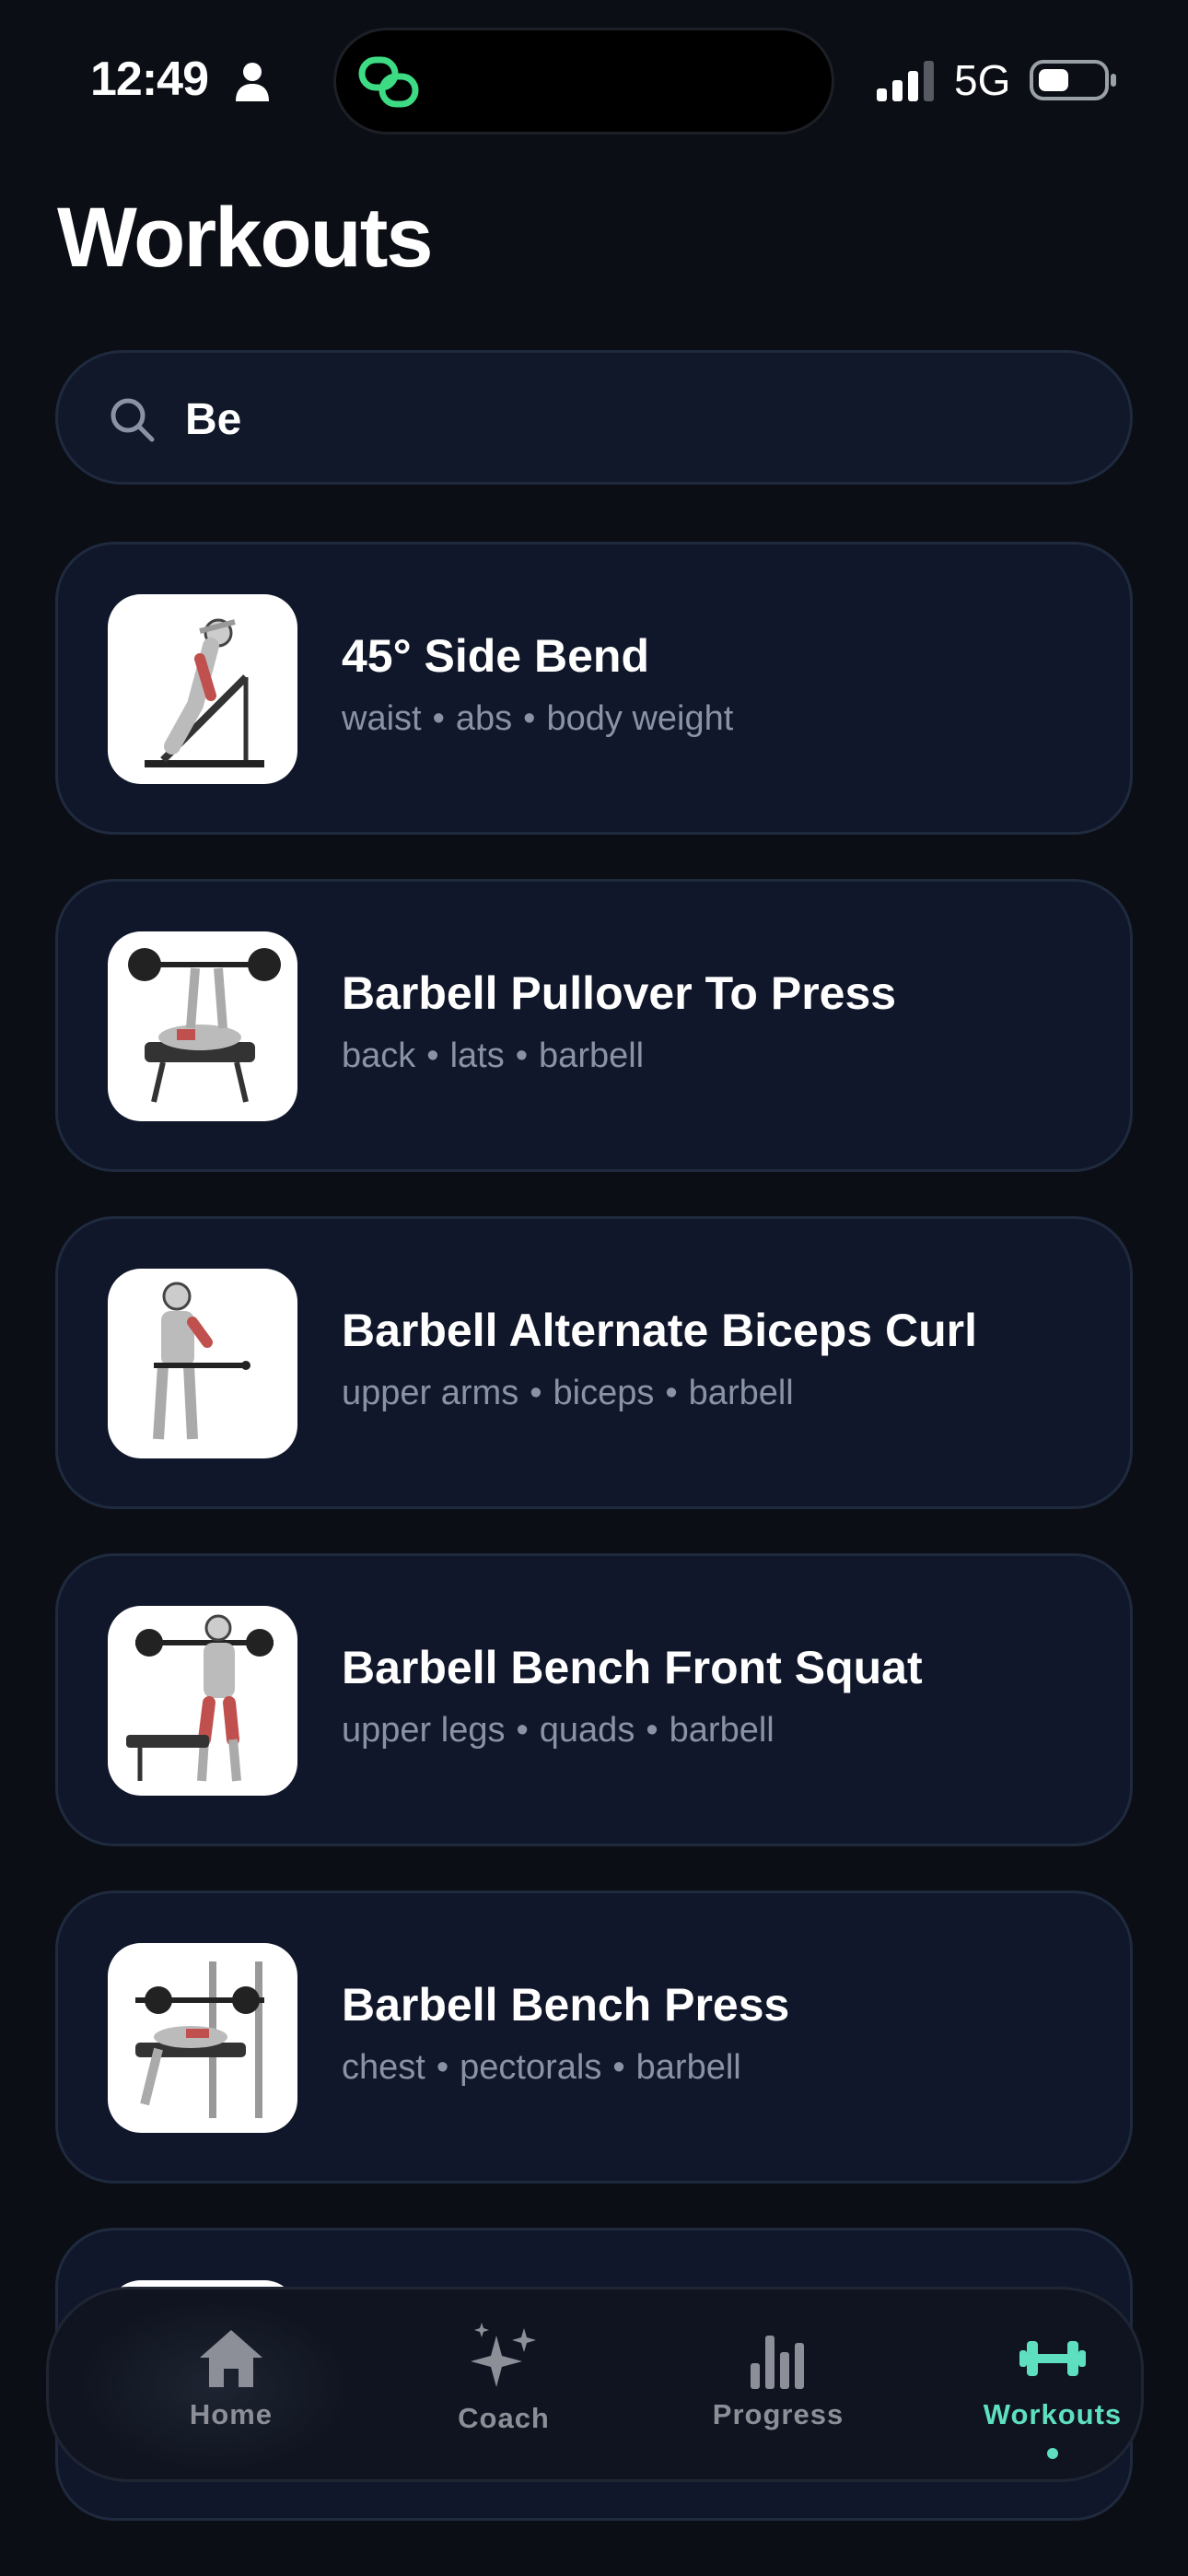 Image resolution: width=1188 pixels, height=2576 pixels. Describe the element at coordinates (231, 2414) in the screenshot. I see `tab-label: Home` at that location.